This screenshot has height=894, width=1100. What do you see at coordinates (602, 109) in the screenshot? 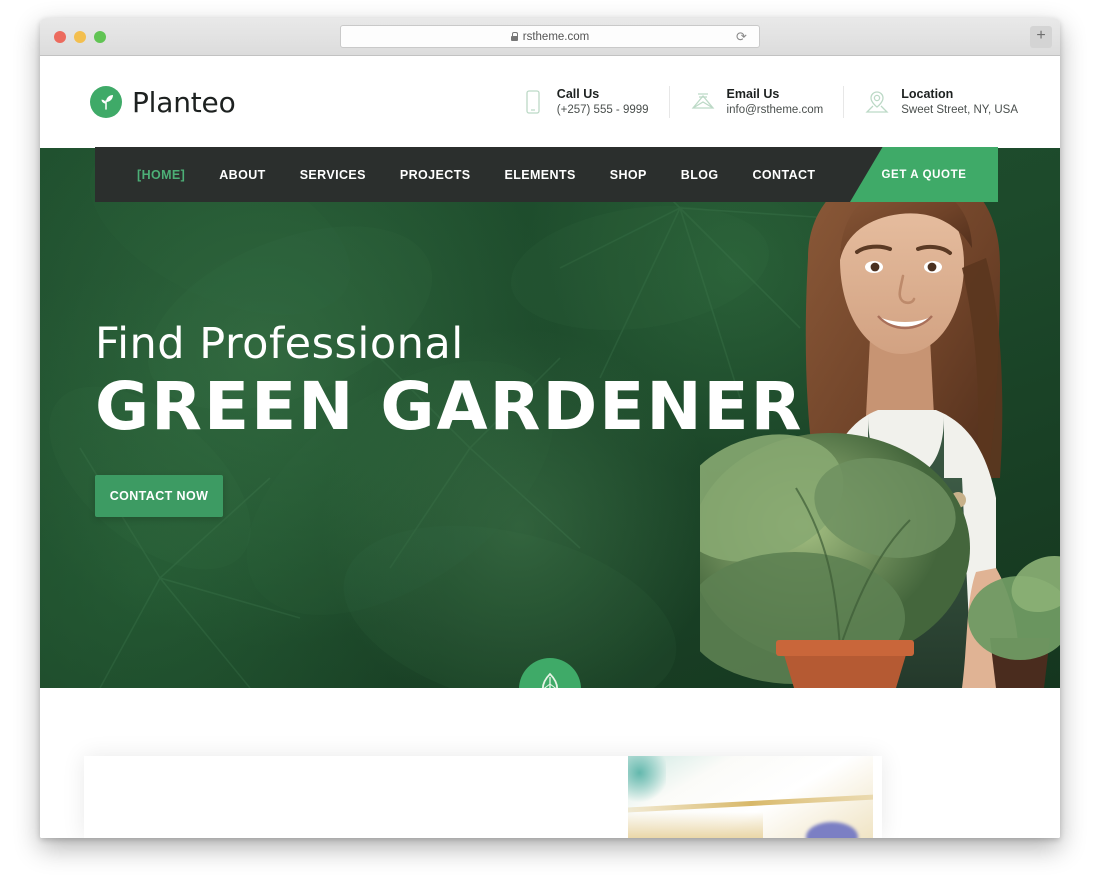
I see `contact-value: (+257) 555 - 9999` at bounding box center [602, 109].